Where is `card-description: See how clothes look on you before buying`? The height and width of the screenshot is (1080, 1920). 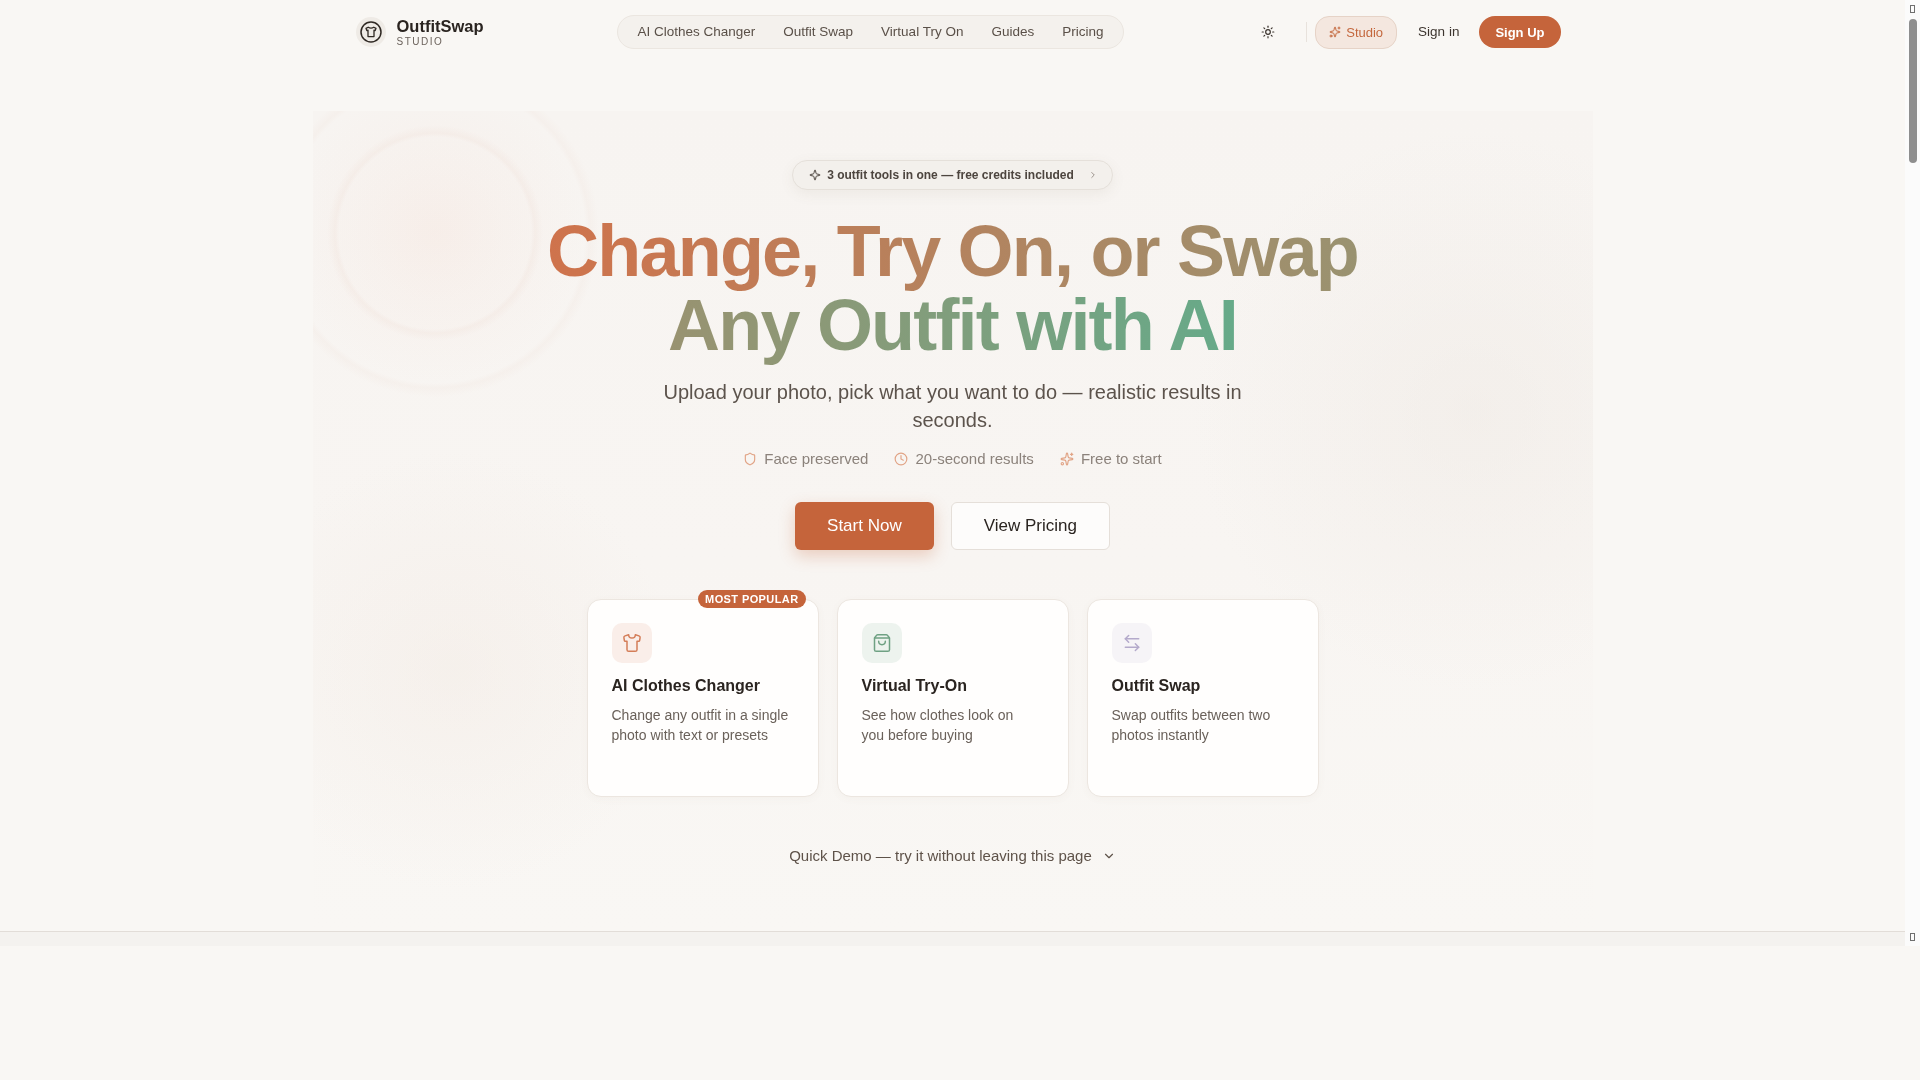
card-description: See how clothes look on you before buying is located at coordinates (938, 725).